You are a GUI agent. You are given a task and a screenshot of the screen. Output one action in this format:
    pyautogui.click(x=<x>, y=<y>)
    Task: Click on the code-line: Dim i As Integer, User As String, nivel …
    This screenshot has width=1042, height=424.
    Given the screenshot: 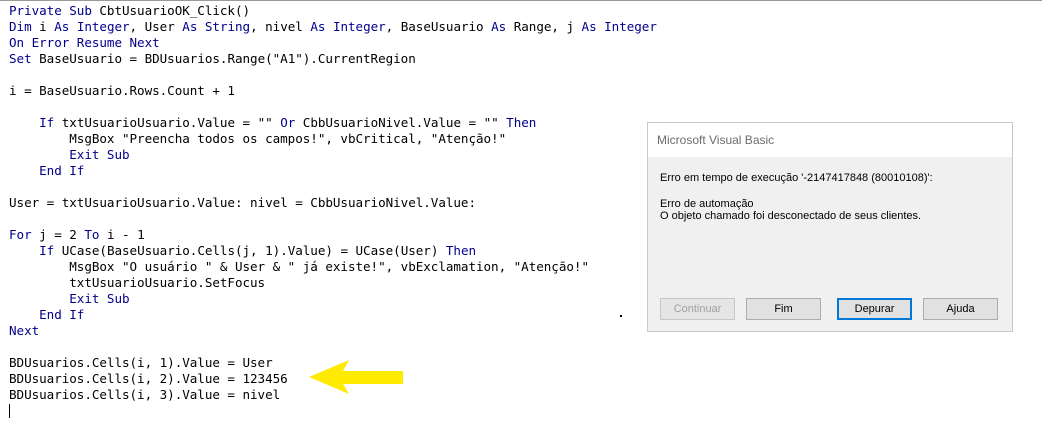 What is the action you would take?
    pyautogui.click(x=333, y=26)
    